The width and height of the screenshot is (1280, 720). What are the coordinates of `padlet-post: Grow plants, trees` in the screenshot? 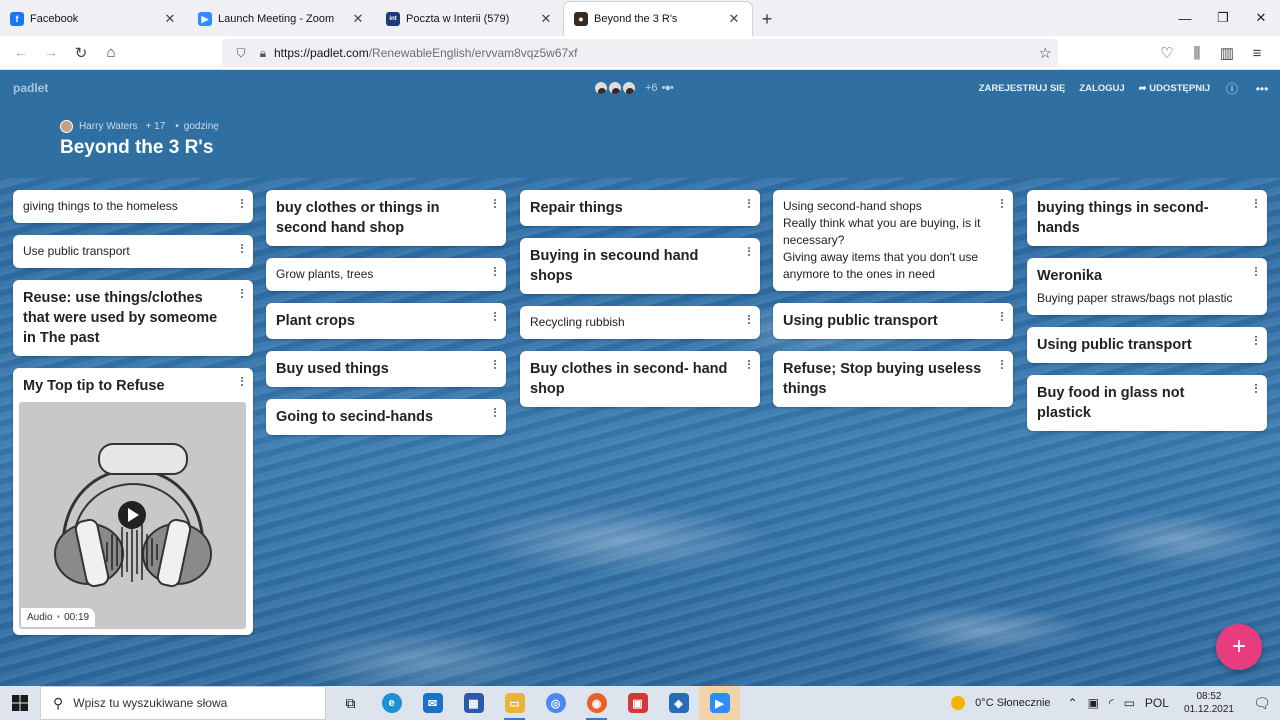 It's located at (386, 274).